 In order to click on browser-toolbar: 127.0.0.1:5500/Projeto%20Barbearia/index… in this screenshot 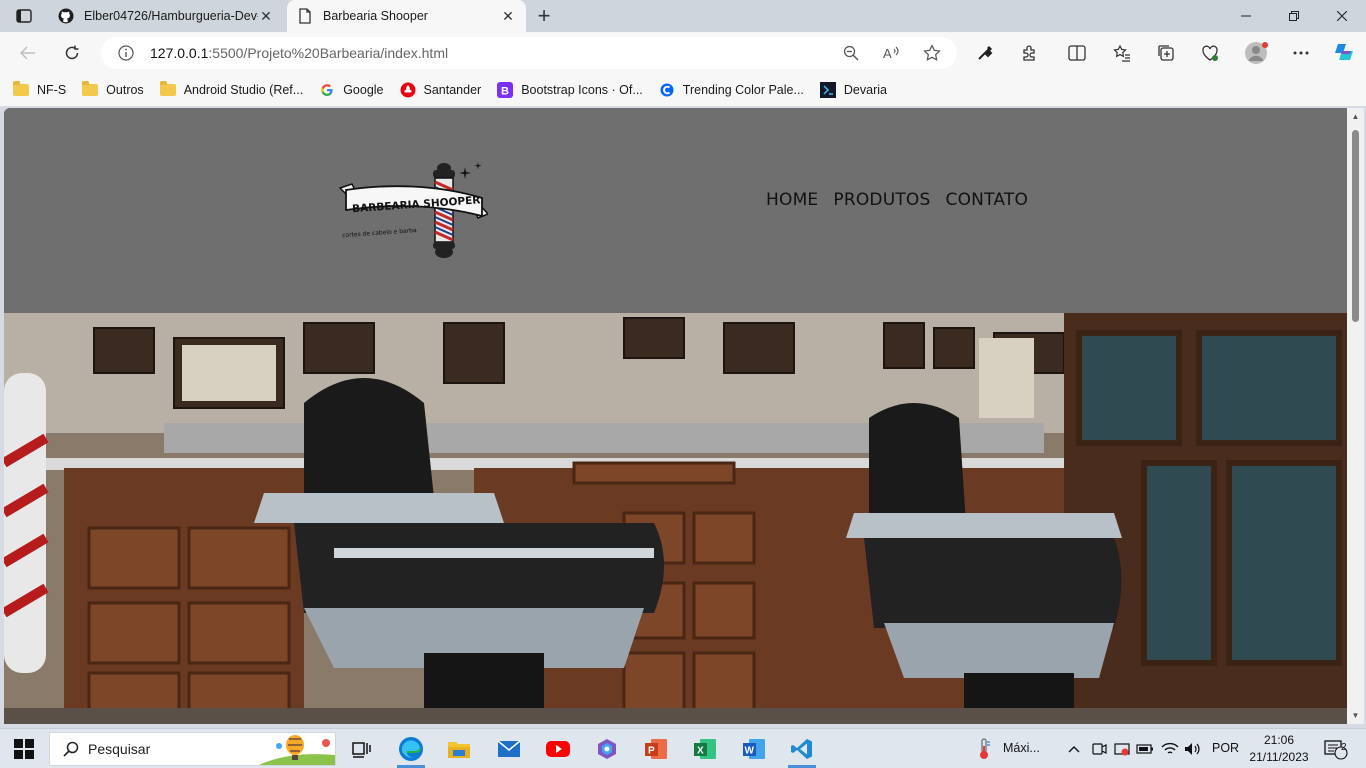, I will do `click(683, 53)`.